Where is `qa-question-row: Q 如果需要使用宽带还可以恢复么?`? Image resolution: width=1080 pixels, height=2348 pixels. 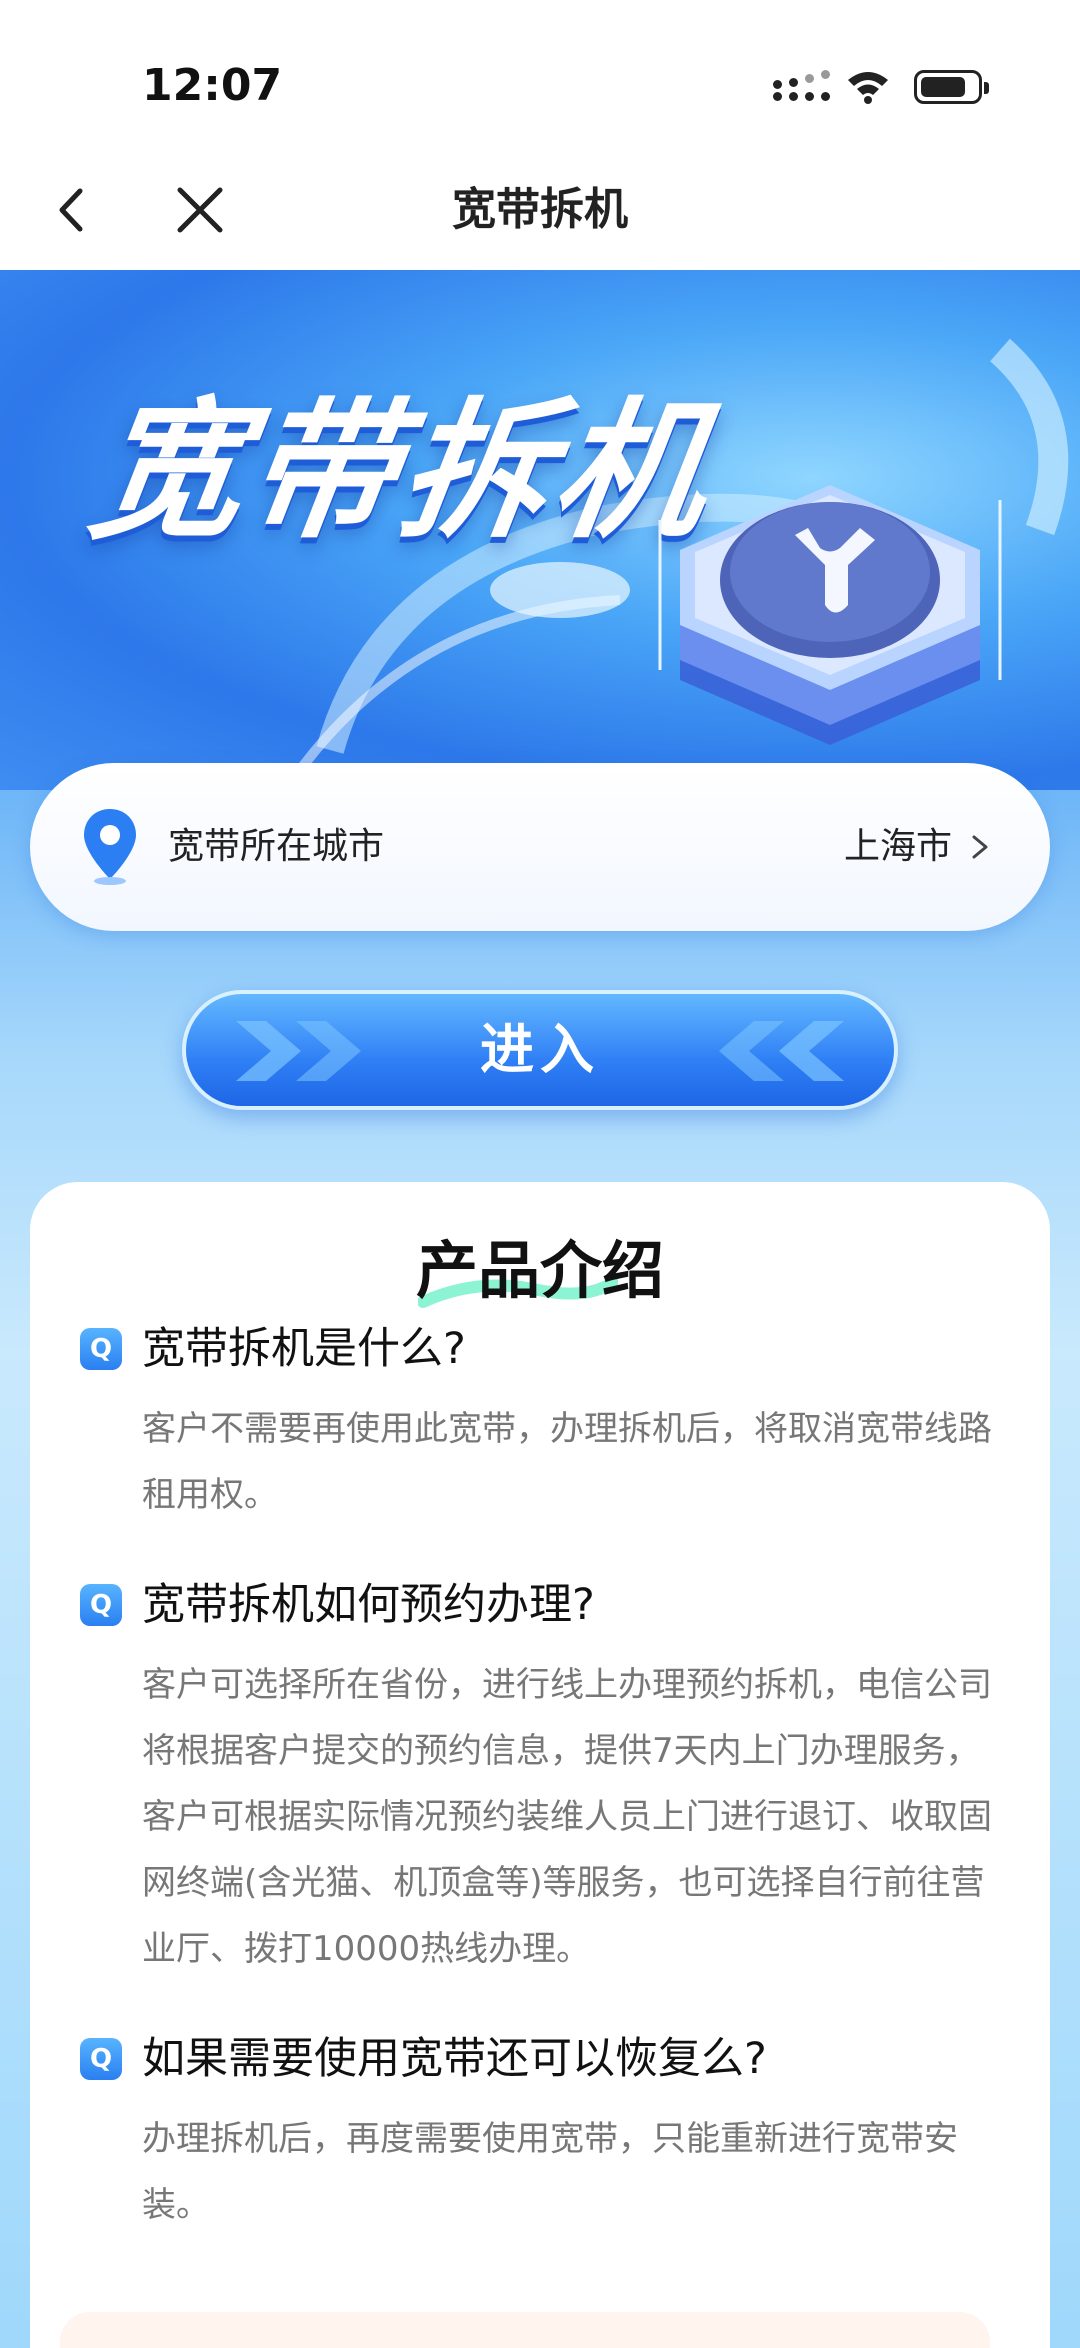 qa-question-row: Q 如果需要使用宽带还可以恢复么? is located at coordinates (540, 2059).